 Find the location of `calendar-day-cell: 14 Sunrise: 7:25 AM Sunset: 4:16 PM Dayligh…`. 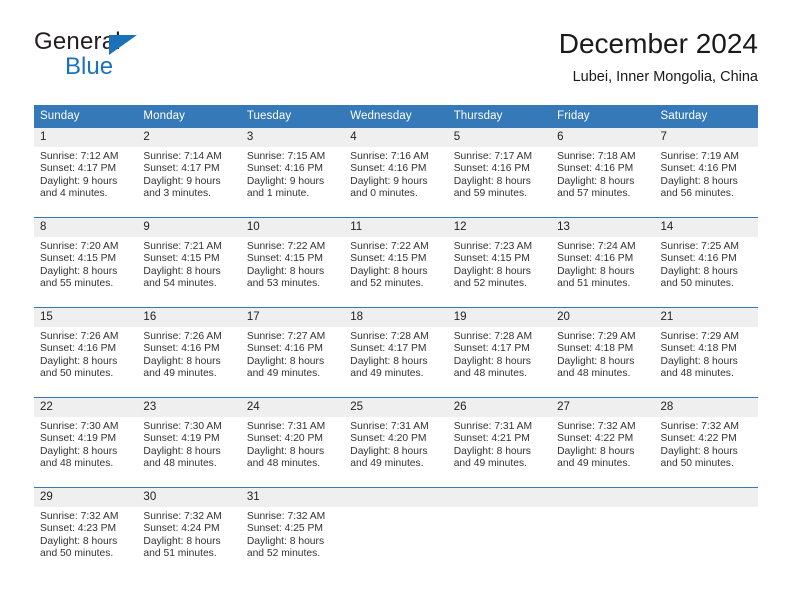

calendar-day-cell: 14 Sunrise: 7:25 AM Sunset: 4:16 PM Dayligh… is located at coordinates (706, 256).